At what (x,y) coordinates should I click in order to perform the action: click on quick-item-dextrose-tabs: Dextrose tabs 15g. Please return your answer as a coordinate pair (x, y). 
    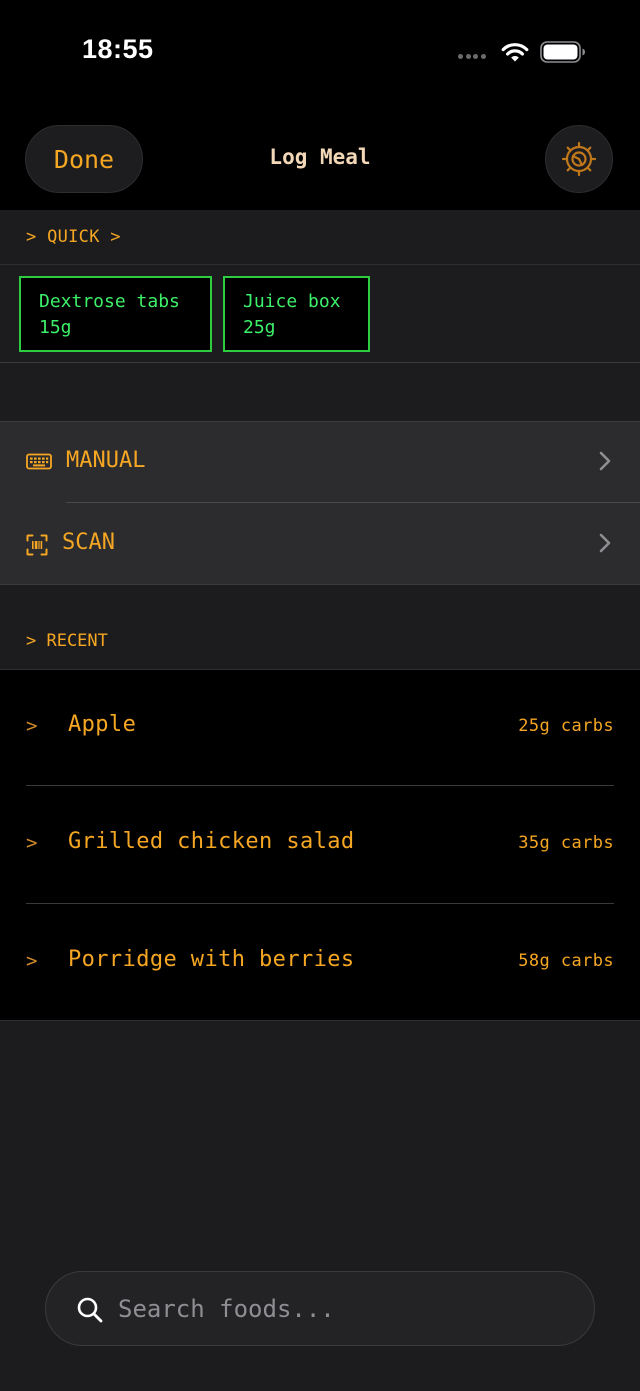
    Looking at the image, I should click on (115, 314).